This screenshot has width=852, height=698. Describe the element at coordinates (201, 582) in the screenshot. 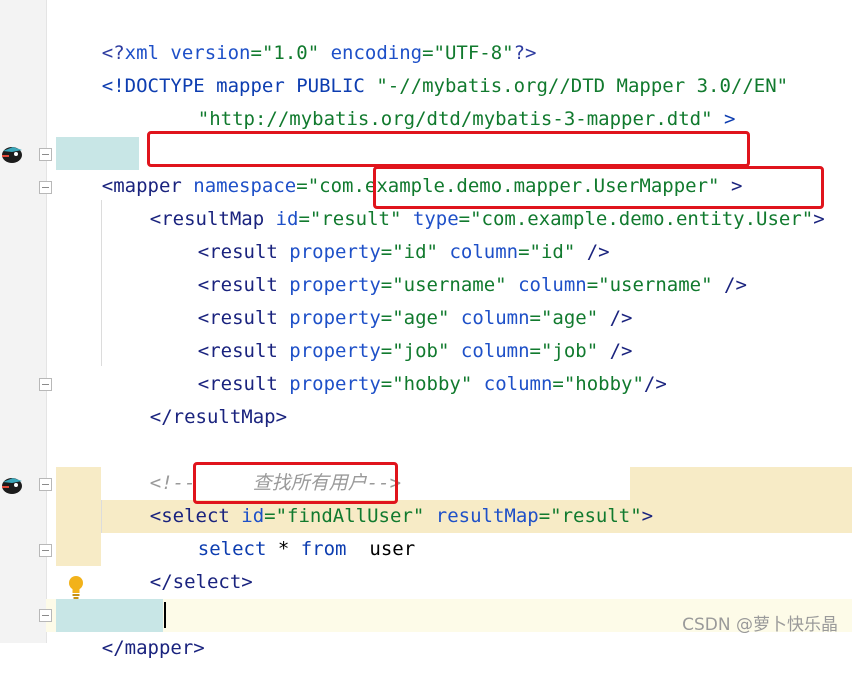

I see `tag-token: </select>` at that location.